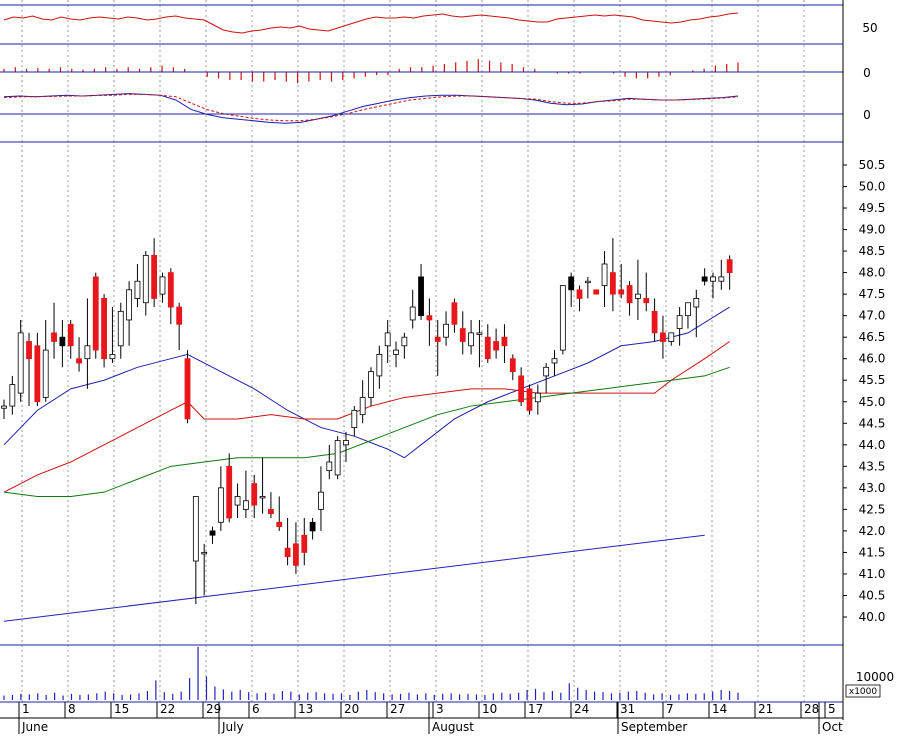  Describe the element at coordinates (872, 595) in the screenshot. I see `price-tick-label-1: 40.5` at that location.